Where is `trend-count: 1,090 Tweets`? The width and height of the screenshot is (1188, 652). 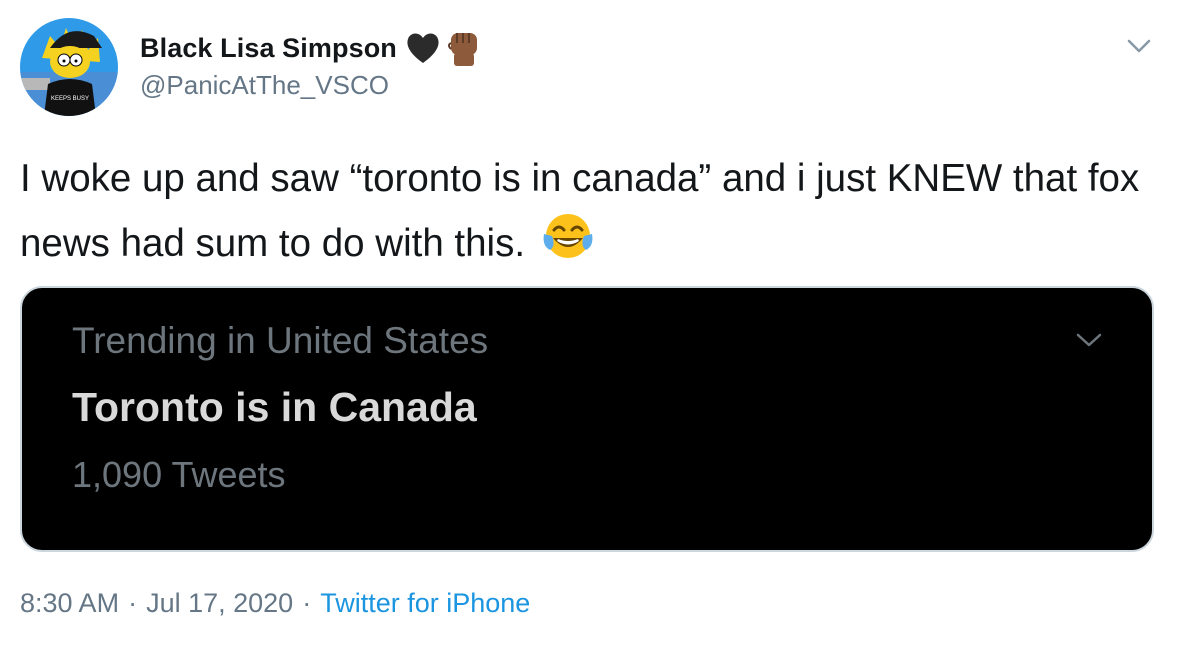 trend-count: 1,090 Tweets is located at coordinates (179, 474).